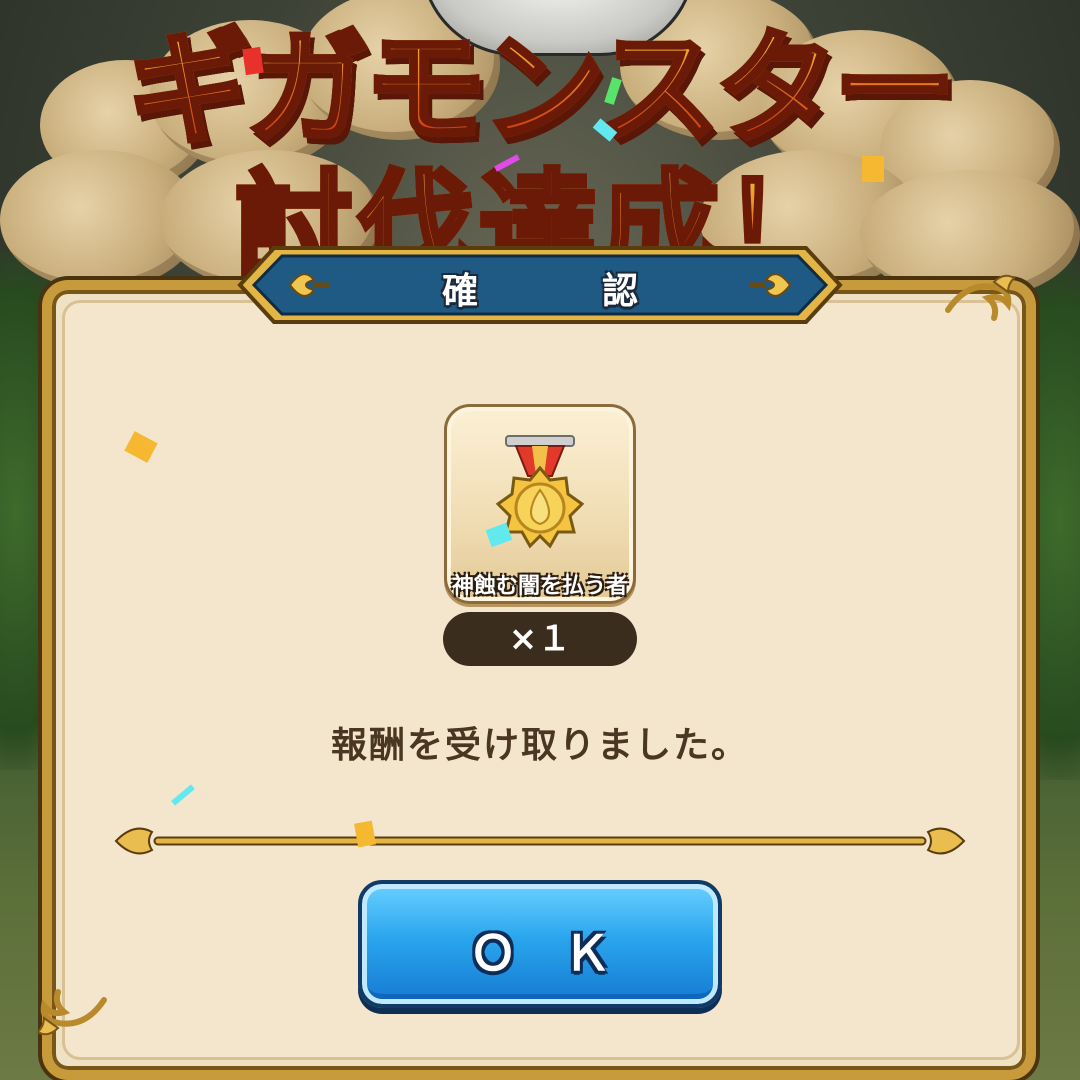 The image size is (1080, 1080). What do you see at coordinates (540, 841) in the screenshot?
I see `ornamental-divider` at bounding box center [540, 841].